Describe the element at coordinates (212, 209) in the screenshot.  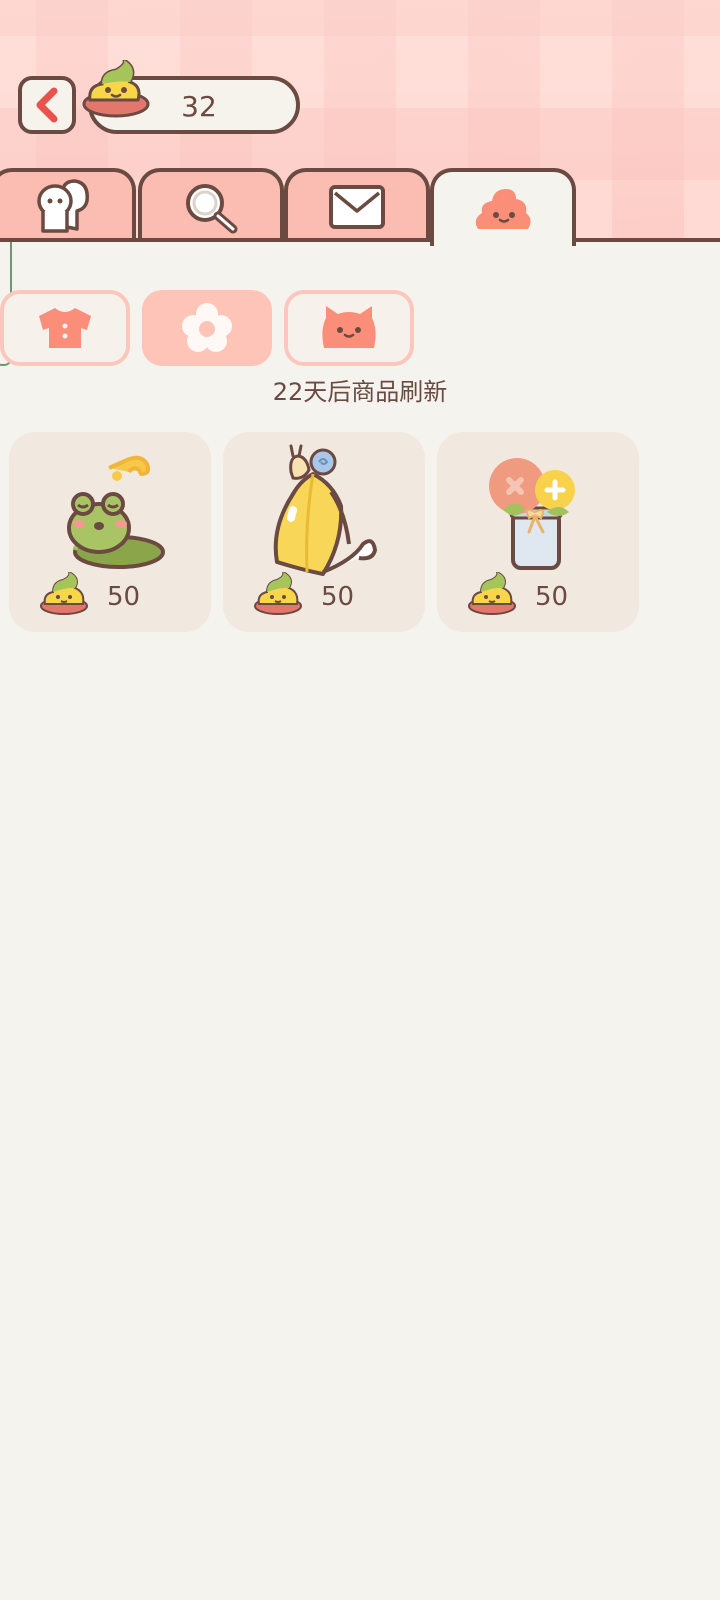
I see `search-icon` at that location.